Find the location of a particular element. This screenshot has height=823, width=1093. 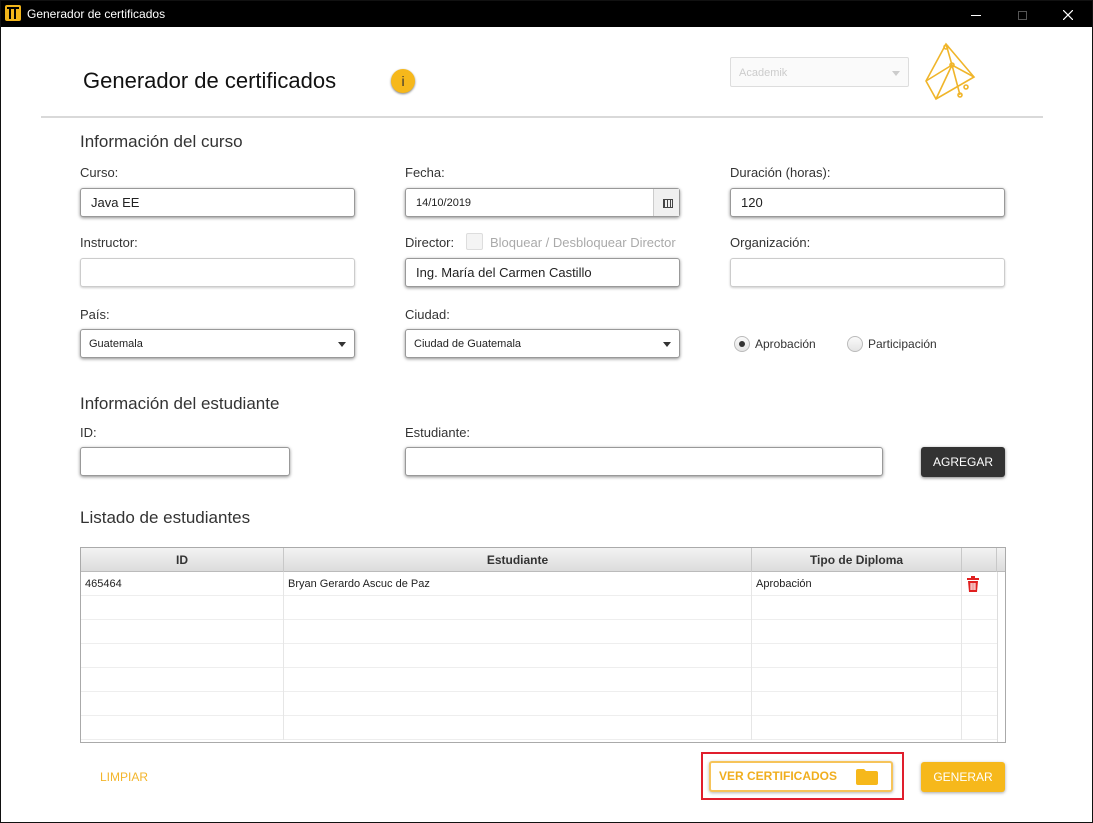

director-lock-checkbox is located at coordinates (474, 241).